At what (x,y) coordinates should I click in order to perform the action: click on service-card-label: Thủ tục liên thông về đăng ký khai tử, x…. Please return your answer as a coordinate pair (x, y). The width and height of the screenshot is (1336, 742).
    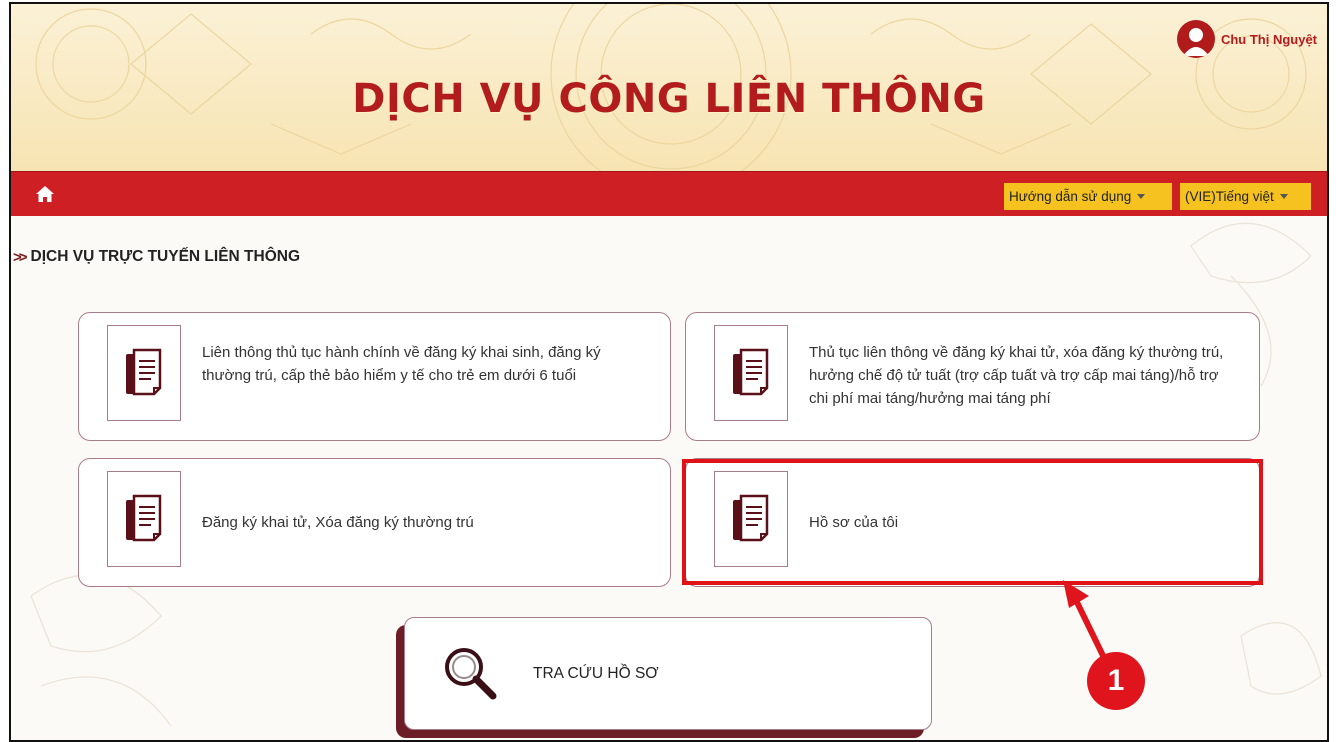
    Looking at the image, I should click on (1016, 375).